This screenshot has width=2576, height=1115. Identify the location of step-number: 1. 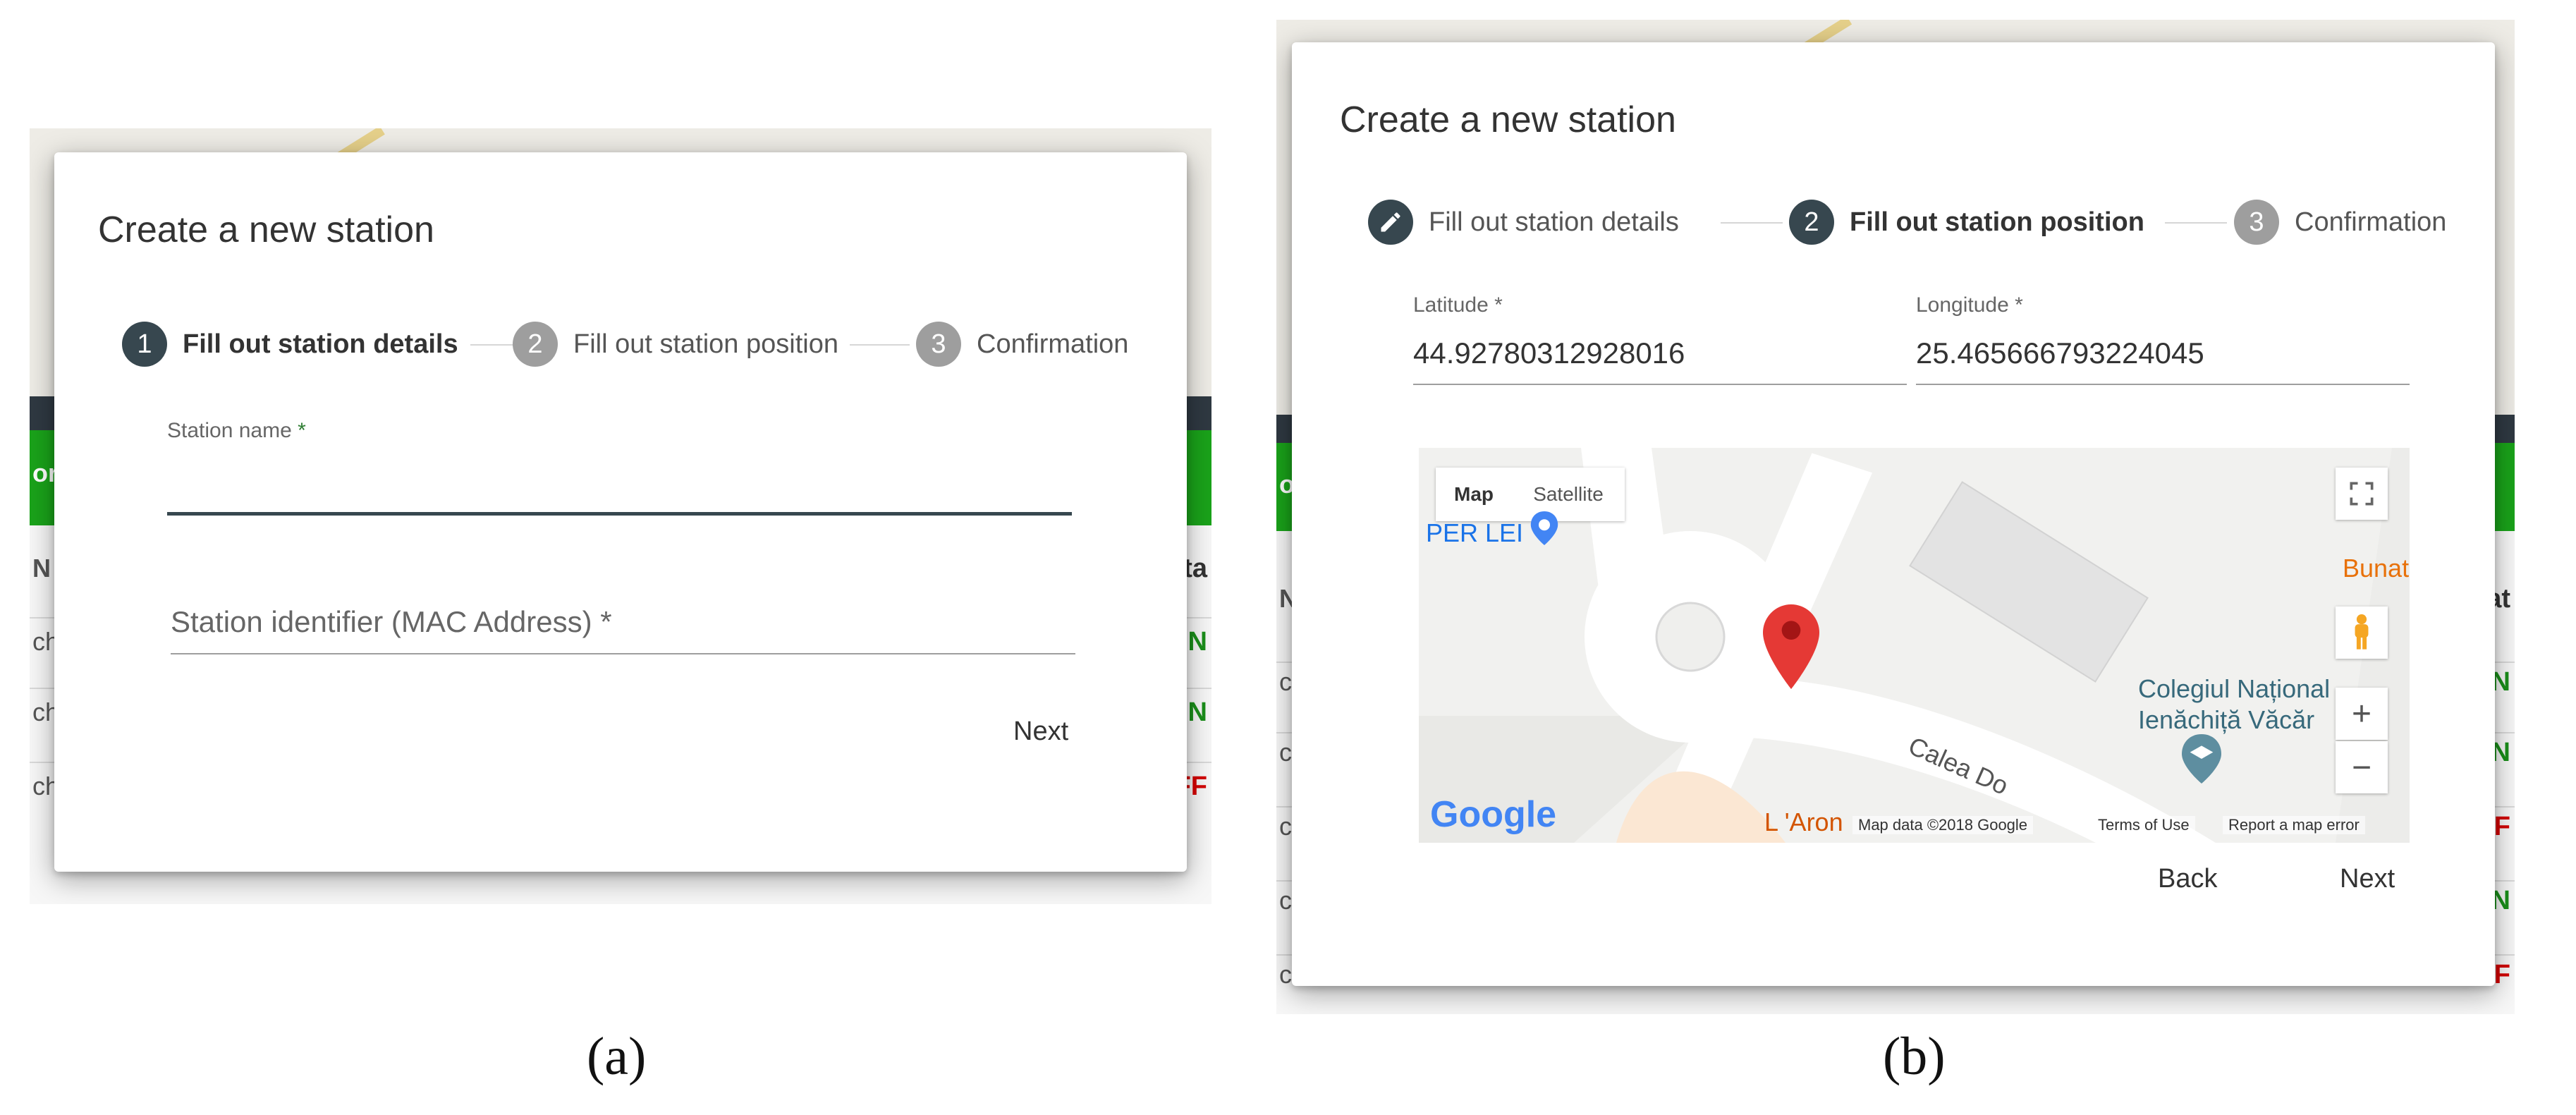
(144, 344).